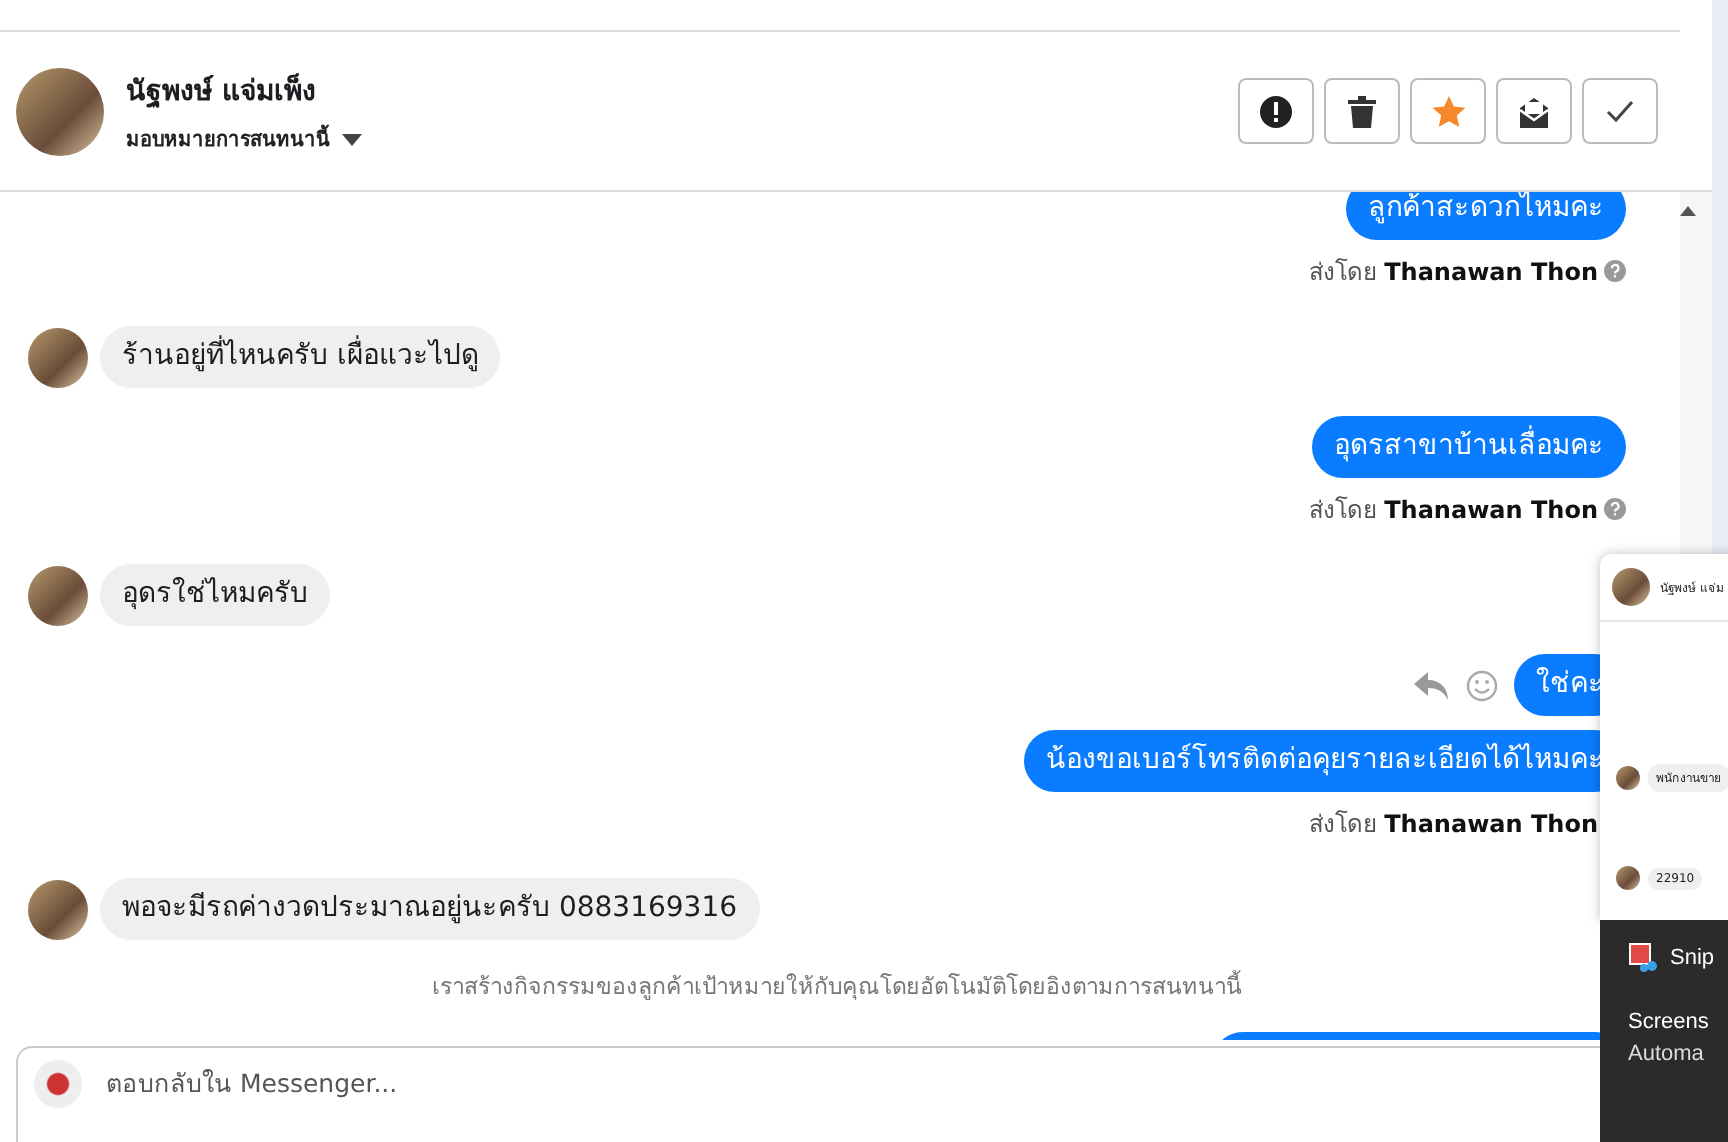  What do you see at coordinates (1469, 447) in the screenshot?
I see `outgoing-message: อุดรสาขาบ้านเลื่อมคะ` at bounding box center [1469, 447].